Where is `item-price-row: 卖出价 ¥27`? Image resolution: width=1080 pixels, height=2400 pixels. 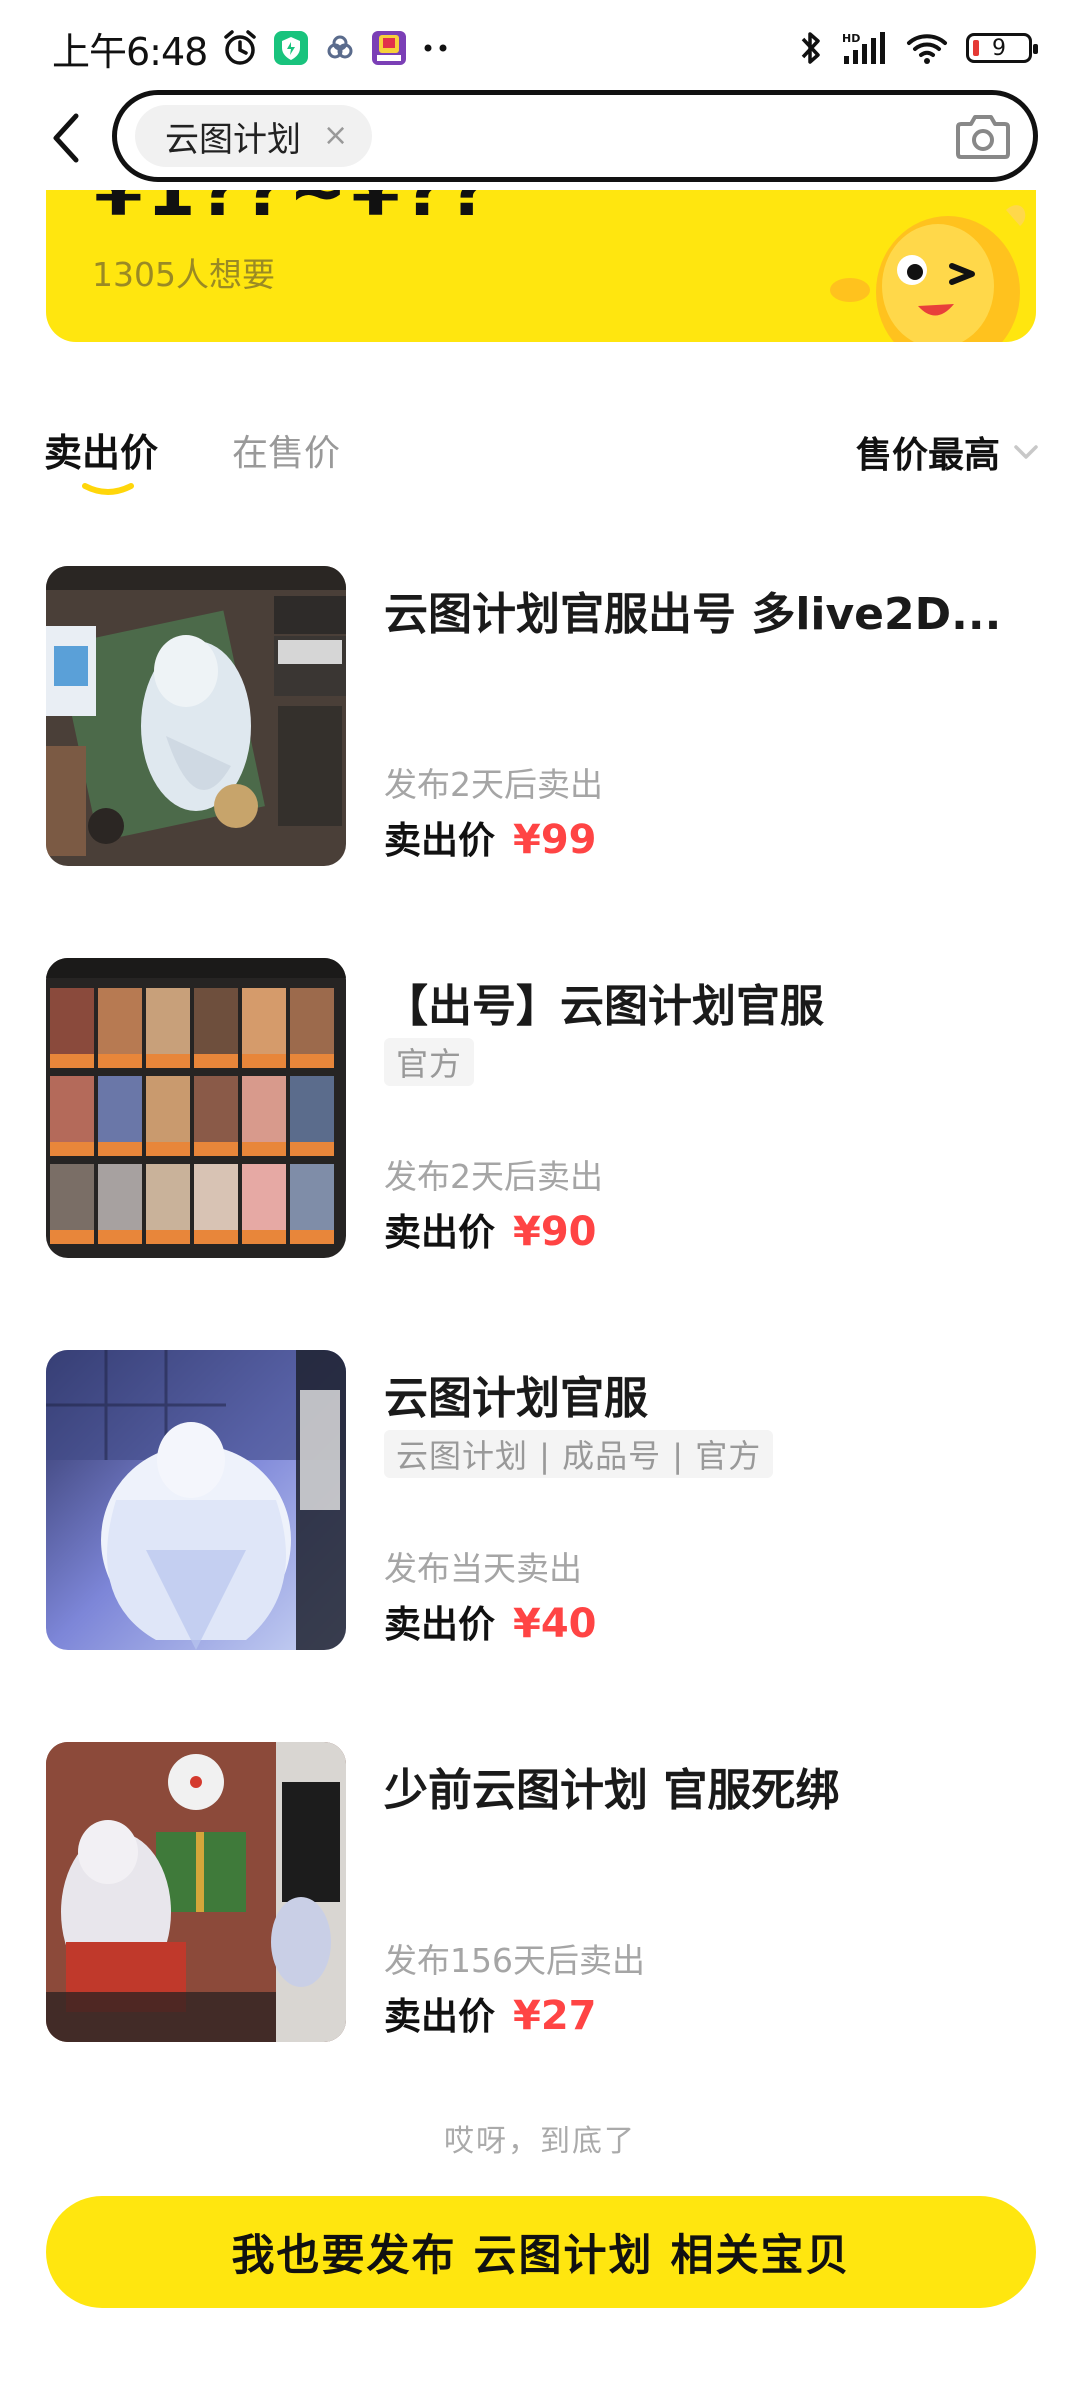 item-price-row: 卖出价 ¥27 is located at coordinates (490, 2013).